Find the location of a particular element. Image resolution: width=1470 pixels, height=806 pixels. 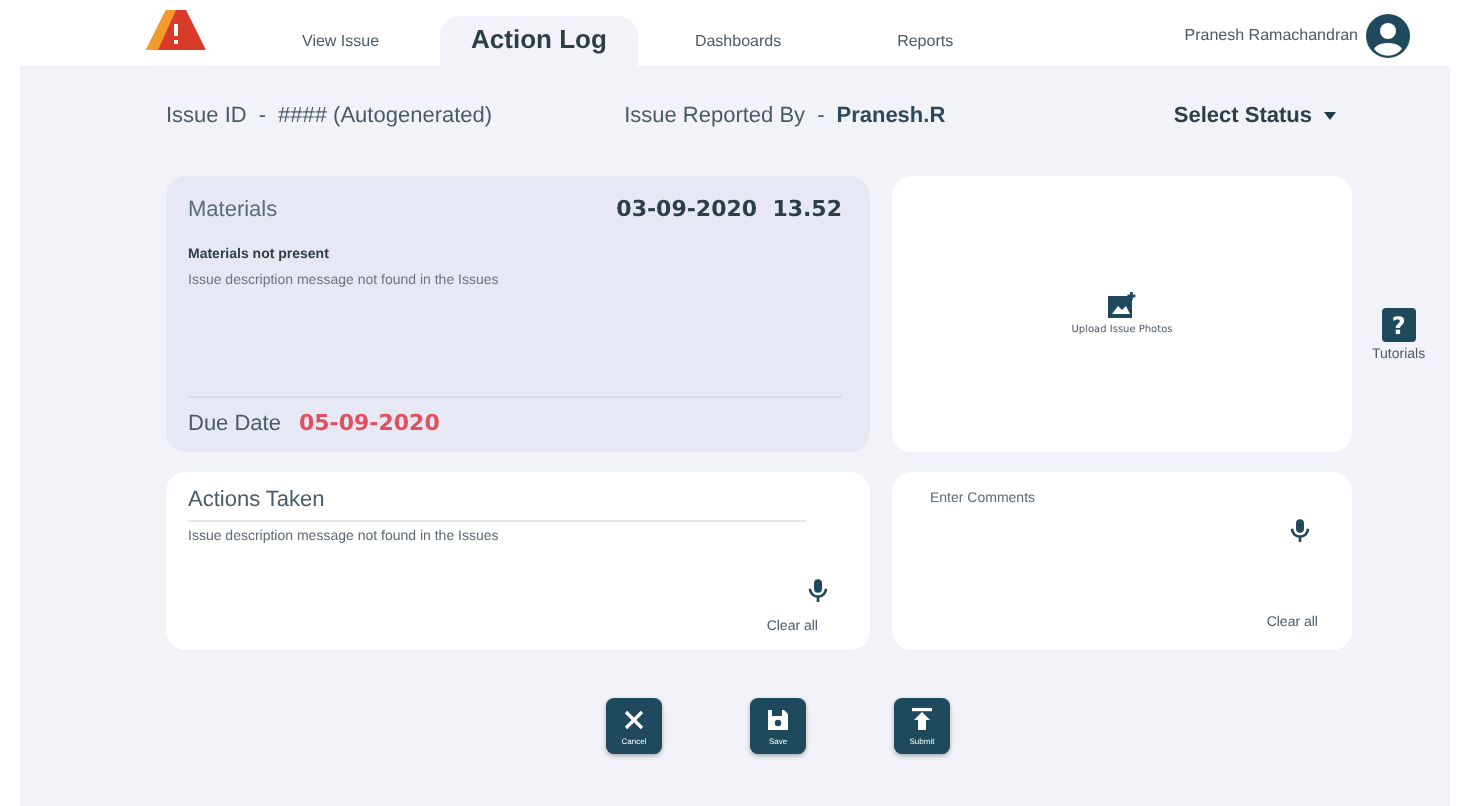

upload-arrow-icon is located at coordinates (922, 719).